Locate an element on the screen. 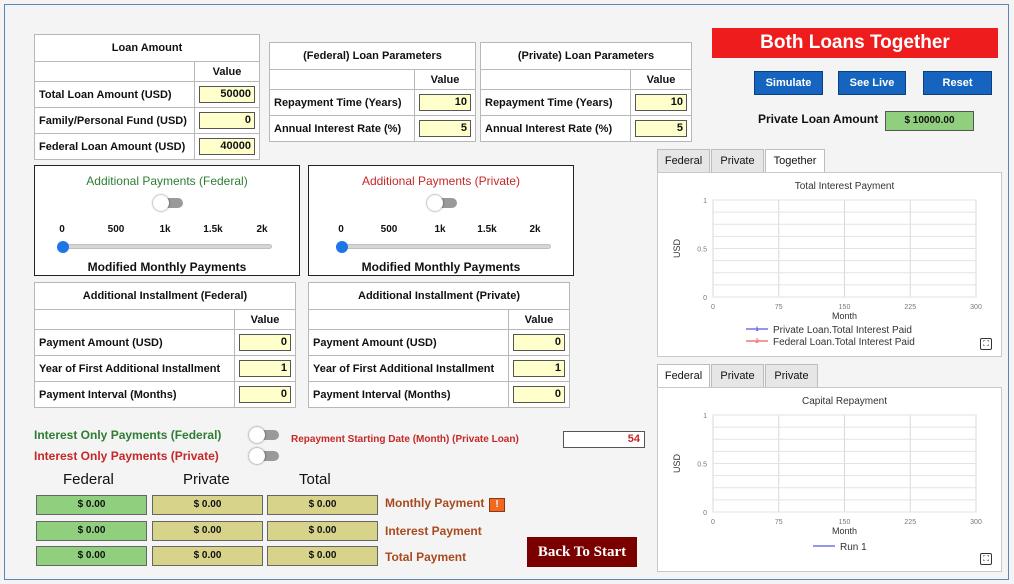 The height and width of the screenshot is (584, 1014). installment-federal-title: Additional Installment (Federal) is located at coordinates (165, 296).